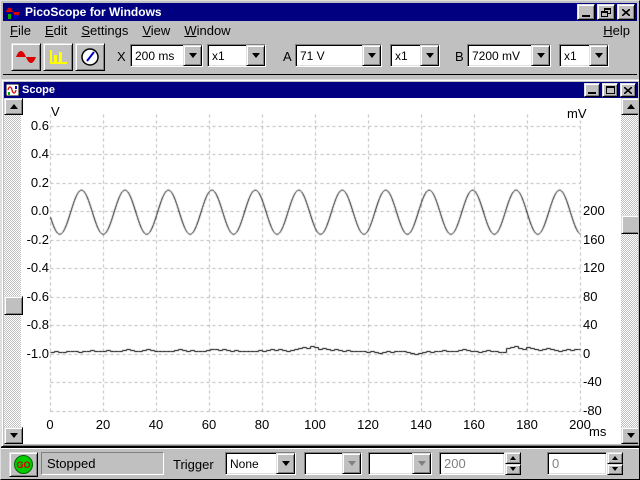 The height and width of the screenshot is (480, 640). I want to click on channel-a-label: A, so click(287, 56).